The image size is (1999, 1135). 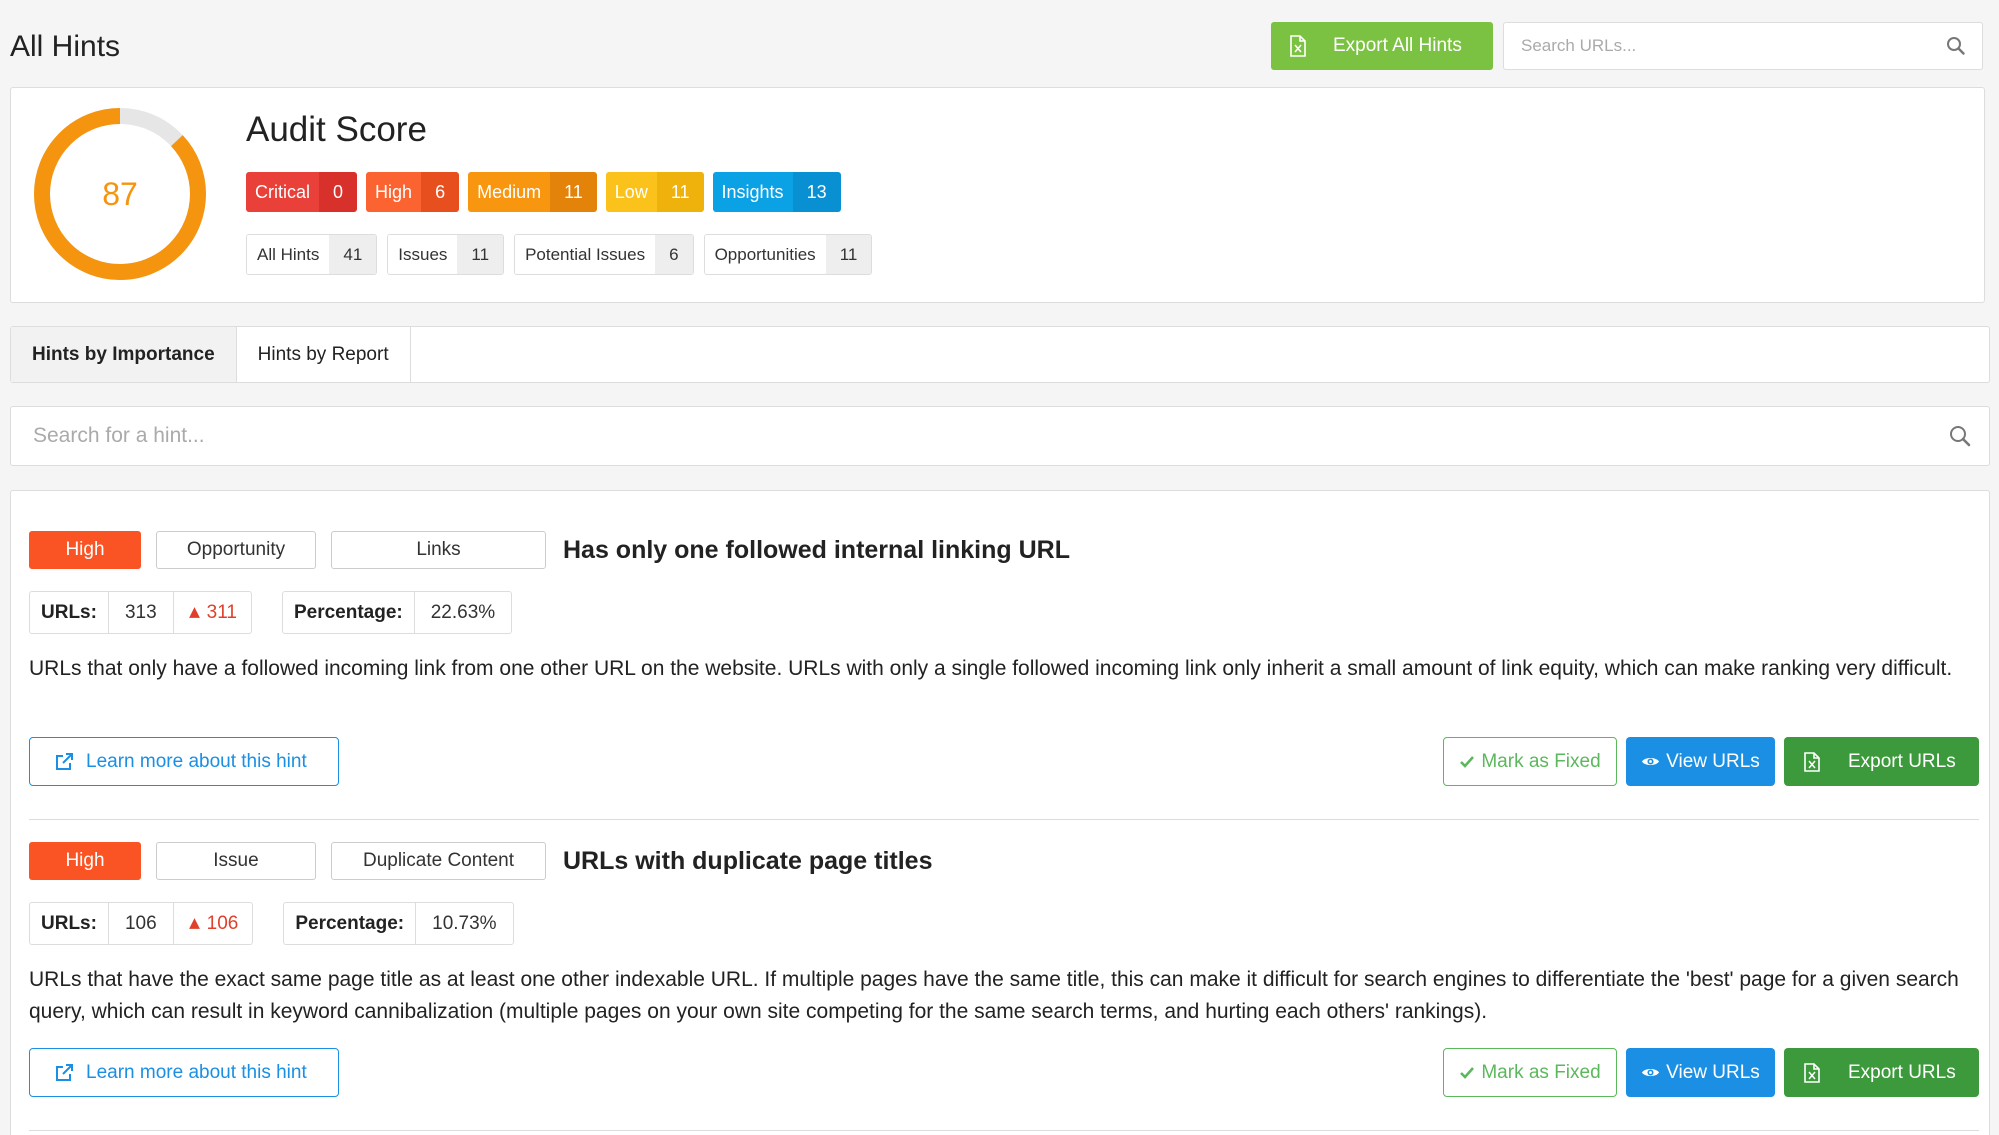 What do you see at coordinates (532, 192) in the screenshot?
I see `severity-medium-badge: Medium 11` at bounding box center [532, 192].